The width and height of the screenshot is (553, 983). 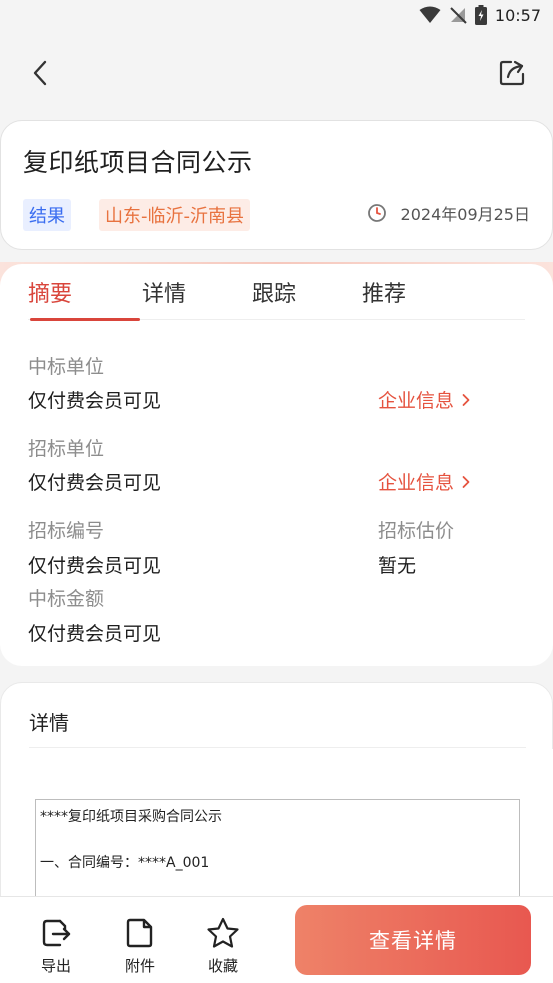 What do you see at coordinates (139, 933) in the screenshot?
I see `file-icon` at bounding box center [139, 933].